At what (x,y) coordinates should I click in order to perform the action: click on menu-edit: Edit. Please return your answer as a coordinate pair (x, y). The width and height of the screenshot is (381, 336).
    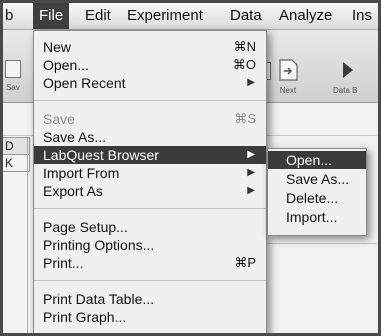
    Looking at the image, I should click on (98, 16).